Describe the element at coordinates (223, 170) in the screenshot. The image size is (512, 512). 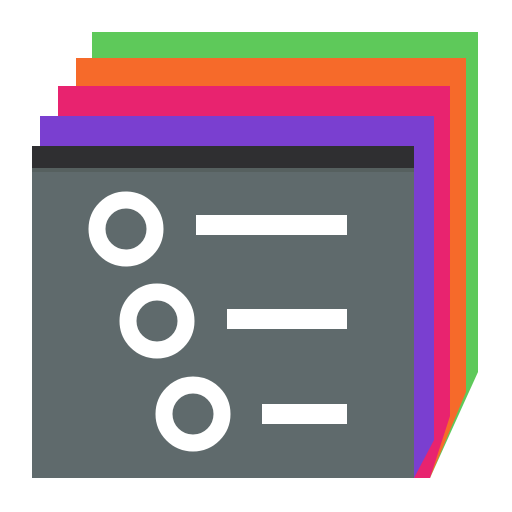
I see `card-header-shadow` at that location.